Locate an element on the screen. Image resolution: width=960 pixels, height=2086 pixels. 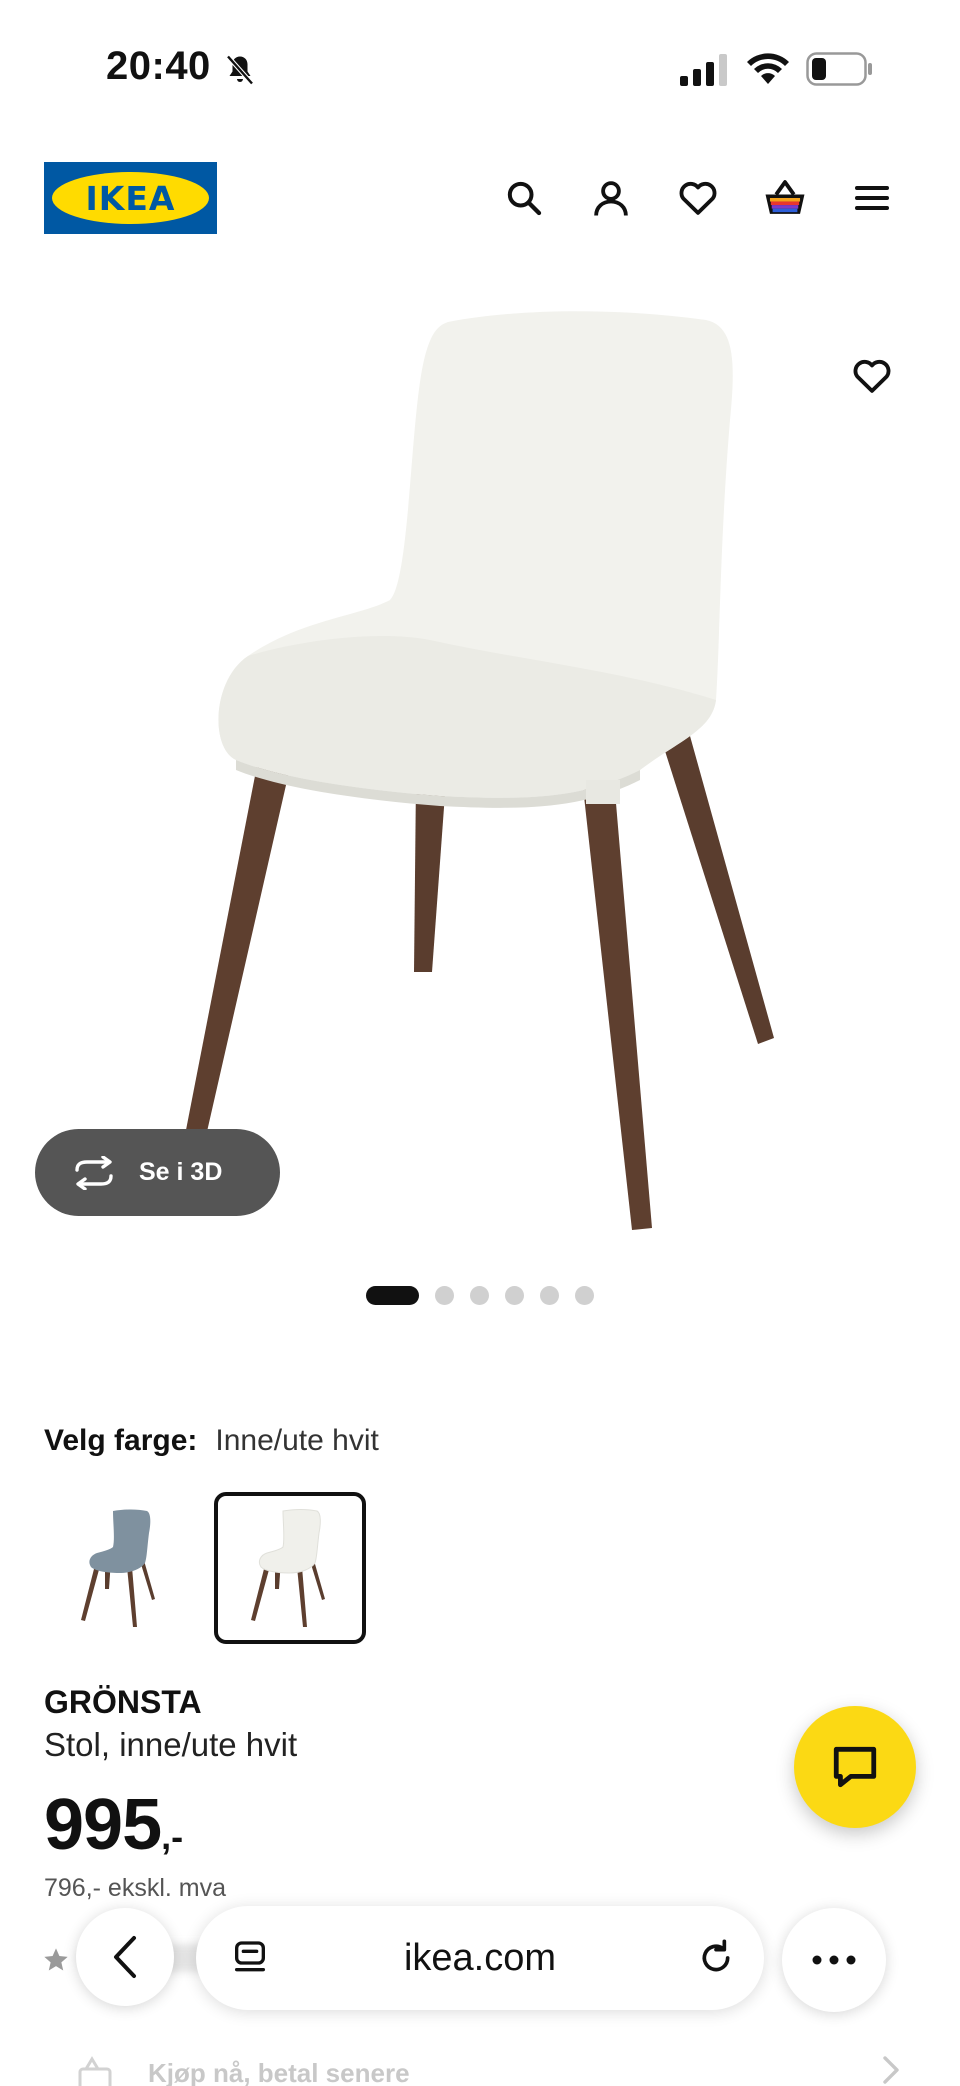
chat-icon is located at coordinates (855, 1767).